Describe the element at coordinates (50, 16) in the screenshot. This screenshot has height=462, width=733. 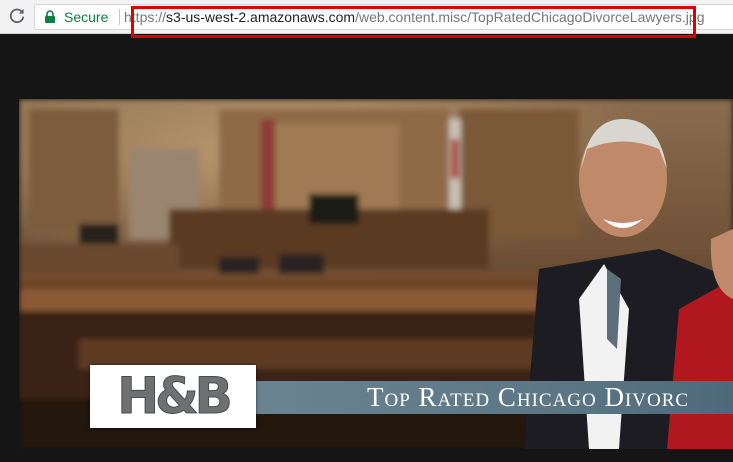
I see `lock-icon` at that location.